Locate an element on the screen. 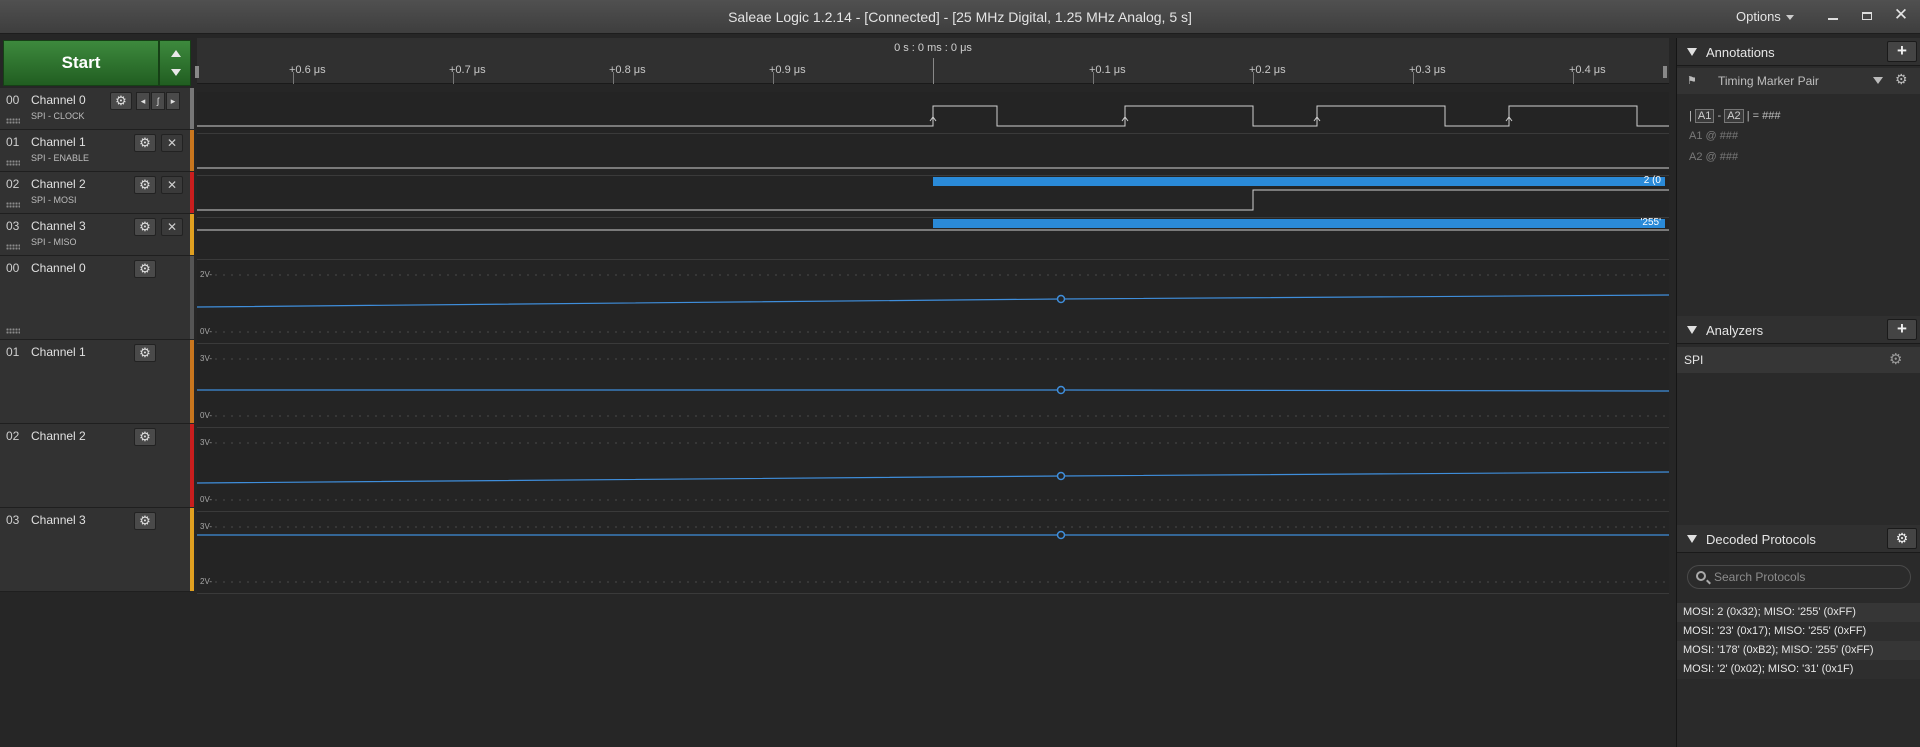 The height and width of the screenshot is (747, 1920). a2-position: A2 @ ### is located at coordinates (1714, 157).